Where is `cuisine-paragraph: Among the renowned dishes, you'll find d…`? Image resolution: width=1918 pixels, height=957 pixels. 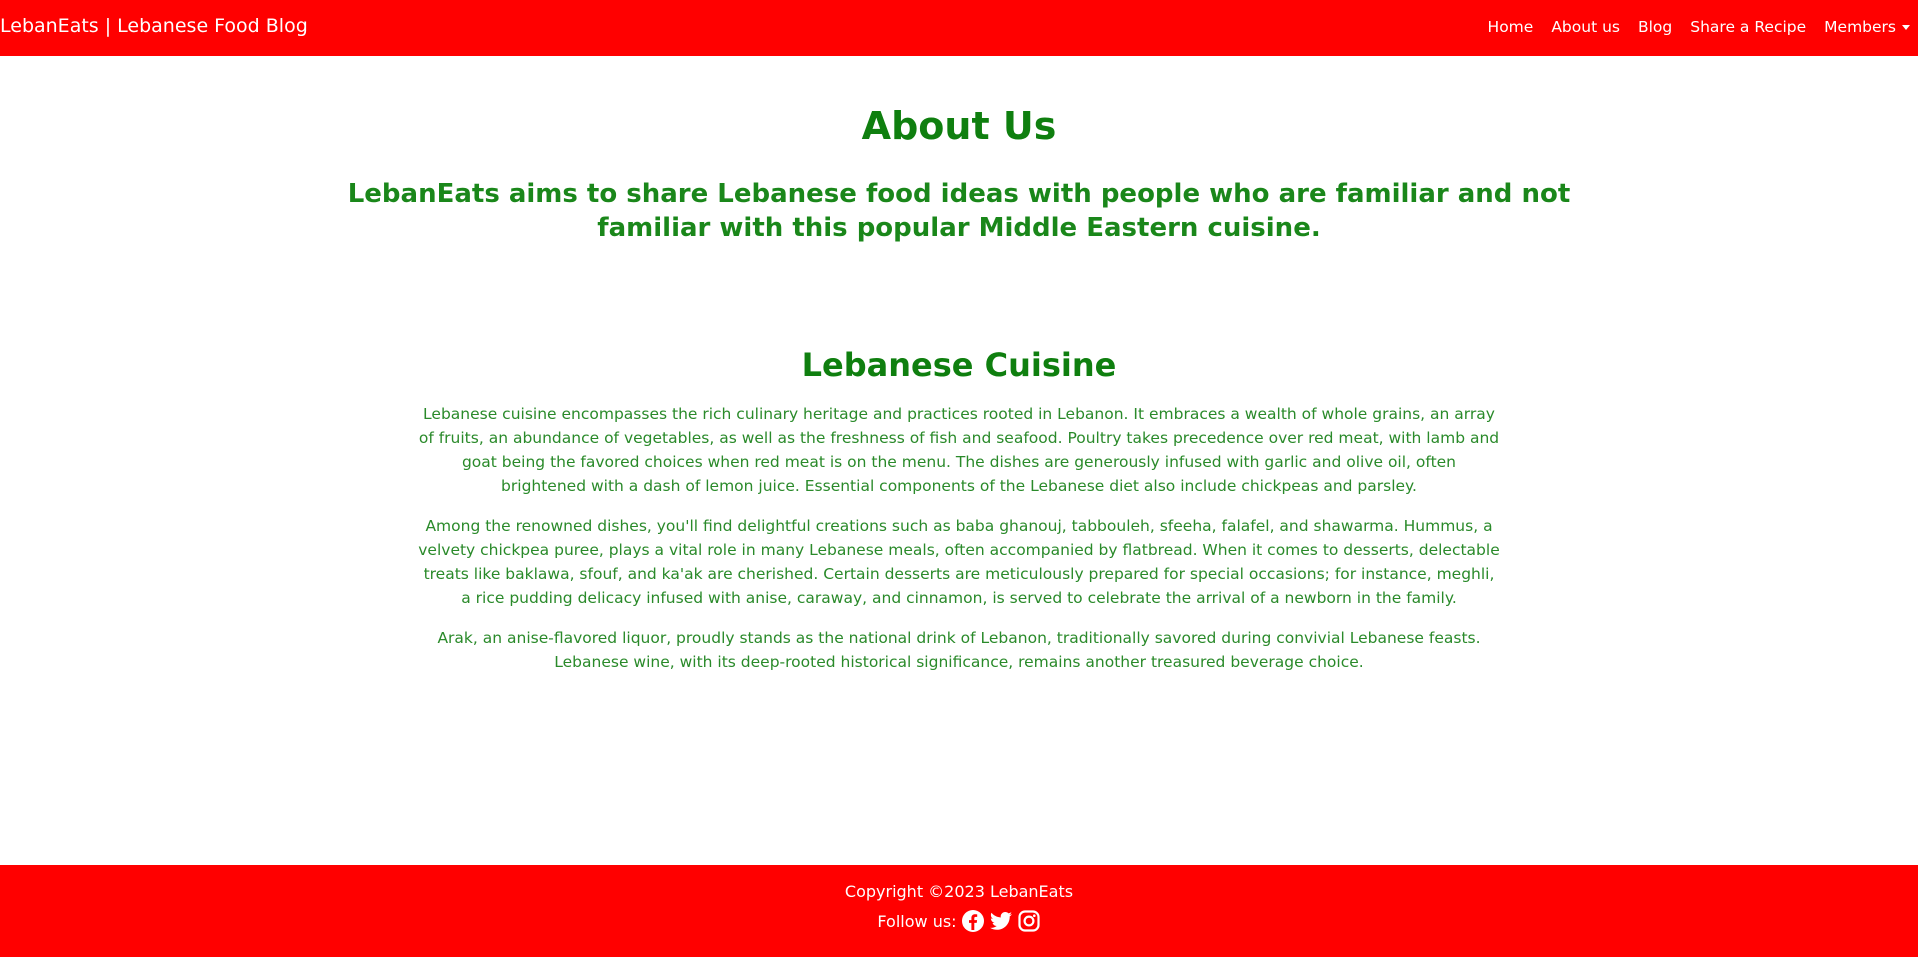
cuisine-paragraph: Among the renowned dishes, you'll find d… is located at coordinates (959, 562).